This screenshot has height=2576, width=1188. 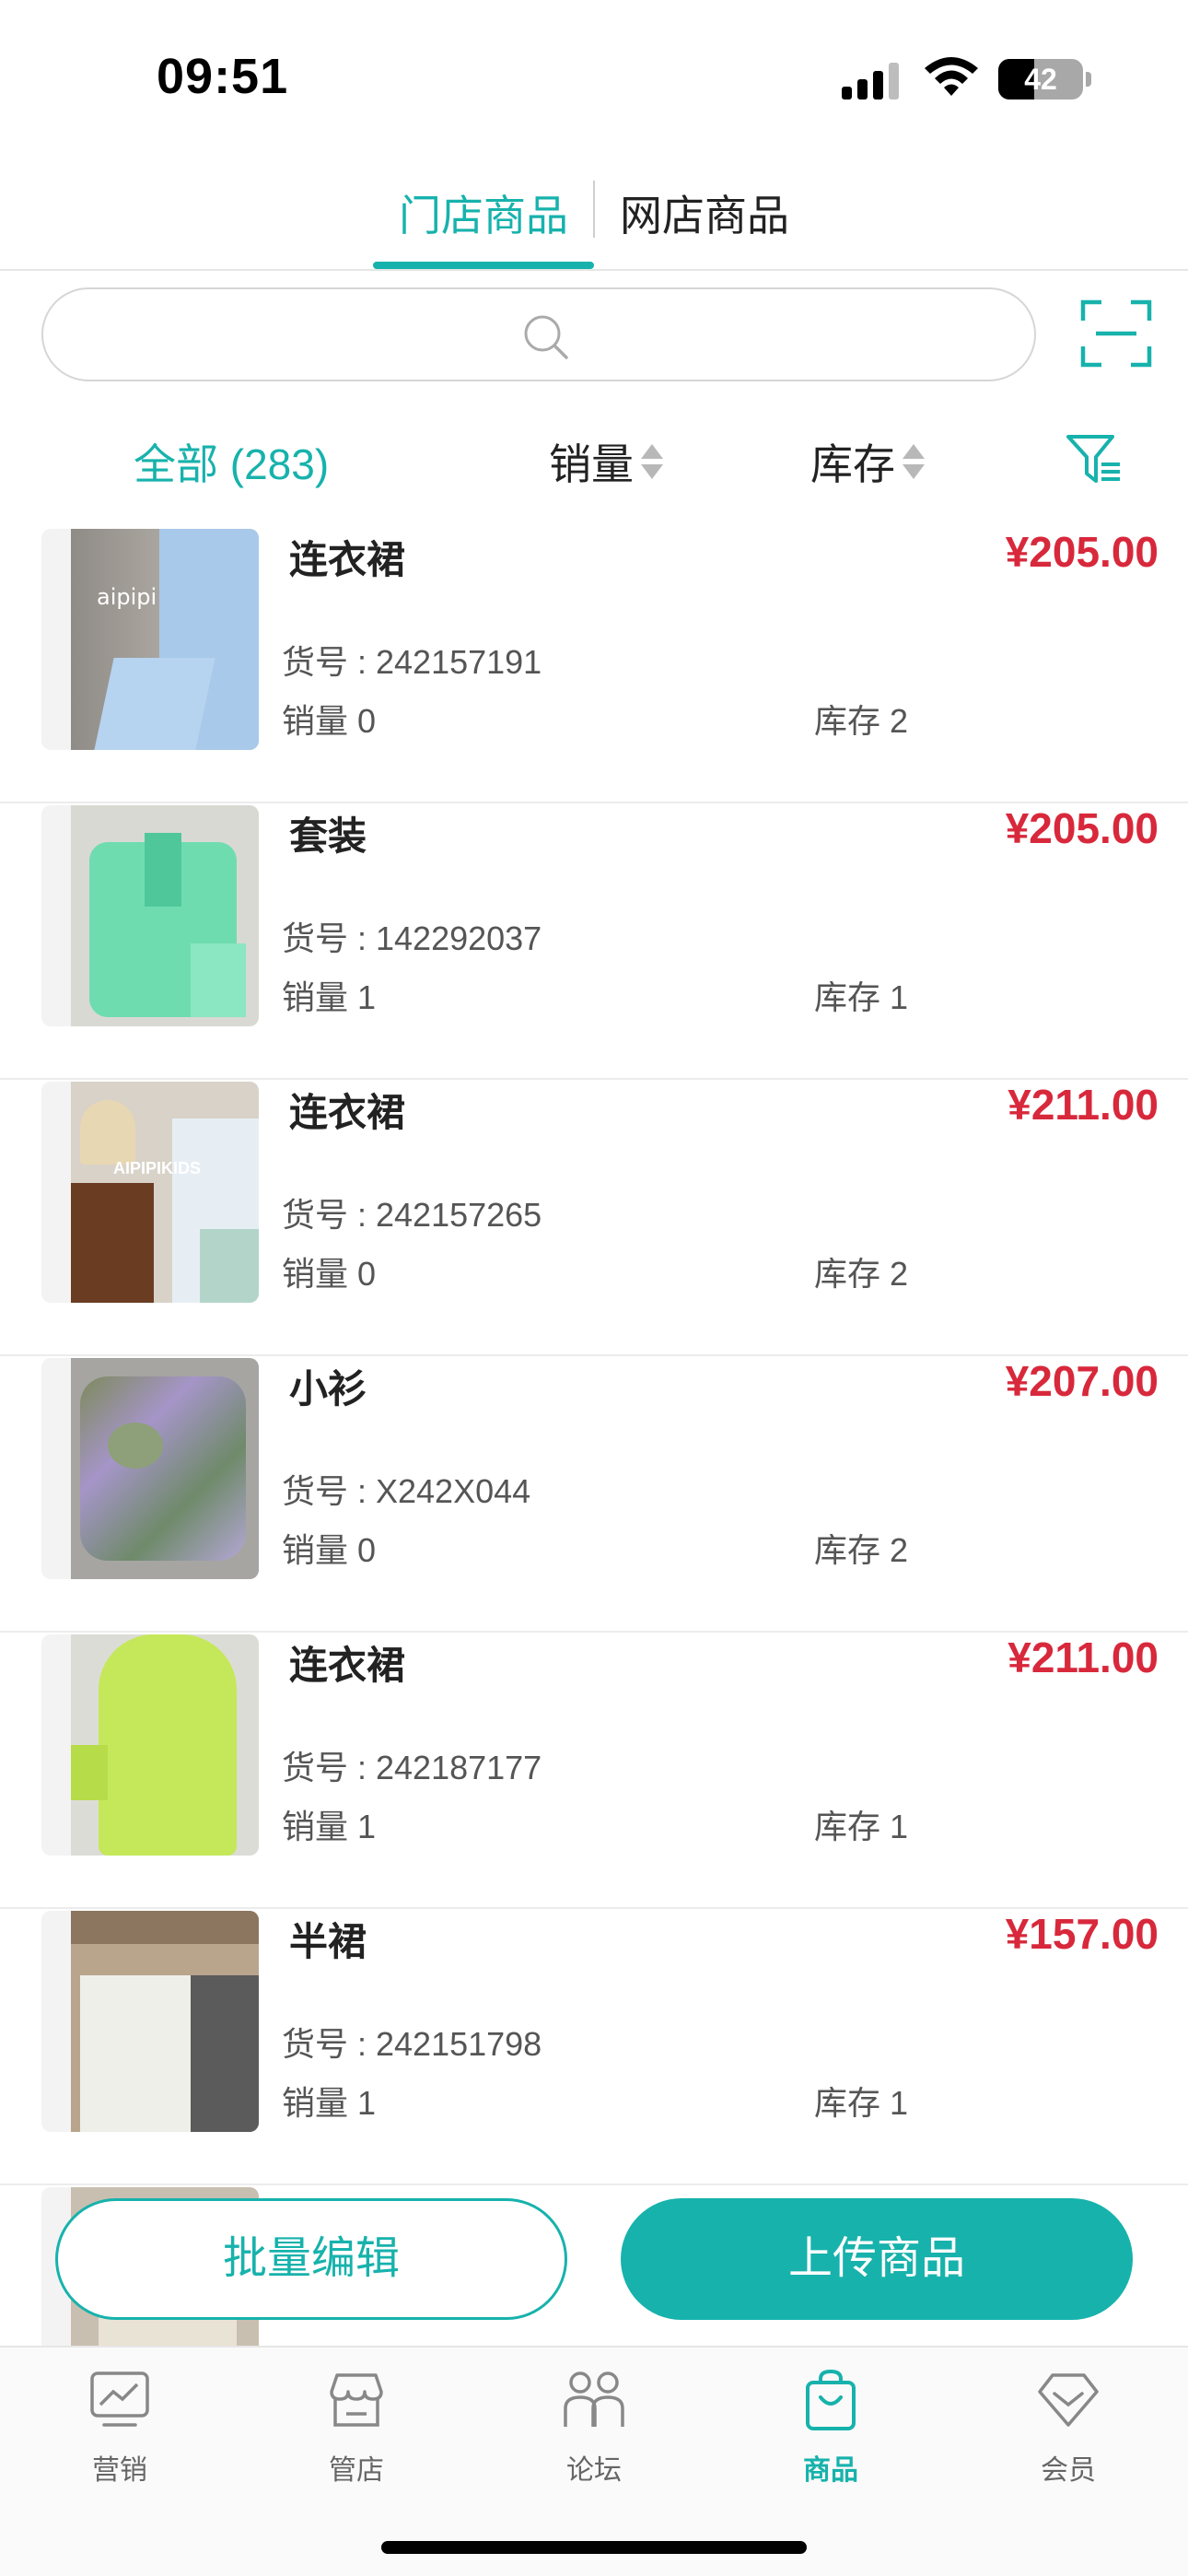 I want to click on product-image: AIPIPIKIDS, so click(x=150, y=1192).